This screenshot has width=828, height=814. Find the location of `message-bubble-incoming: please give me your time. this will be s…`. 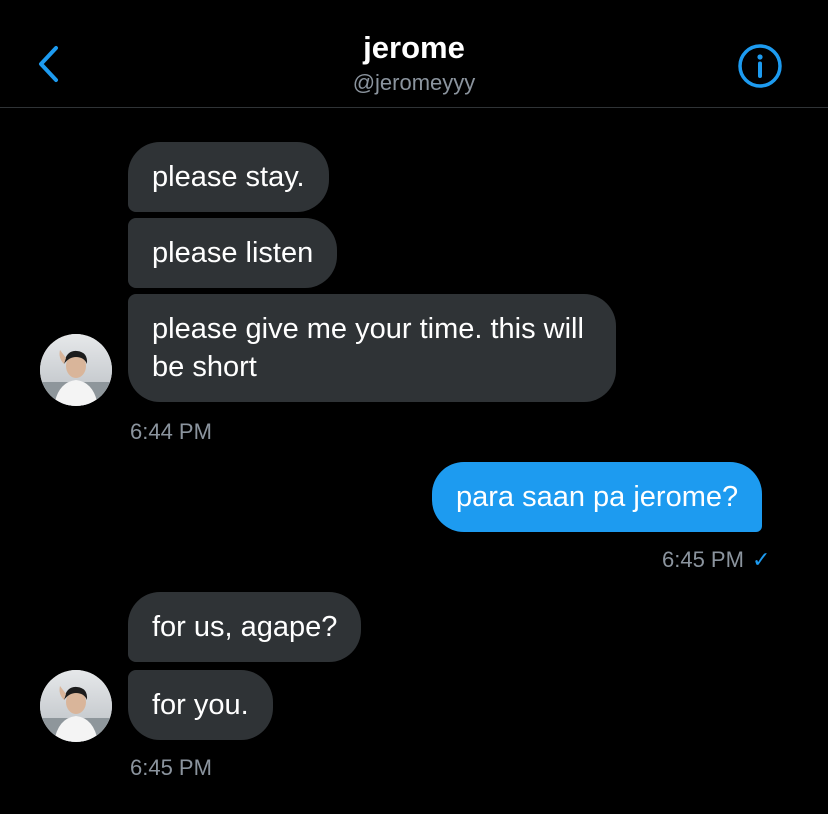

message-bubble-incoming: please give me your time. this will be s… is located at coordinates (372, 348).